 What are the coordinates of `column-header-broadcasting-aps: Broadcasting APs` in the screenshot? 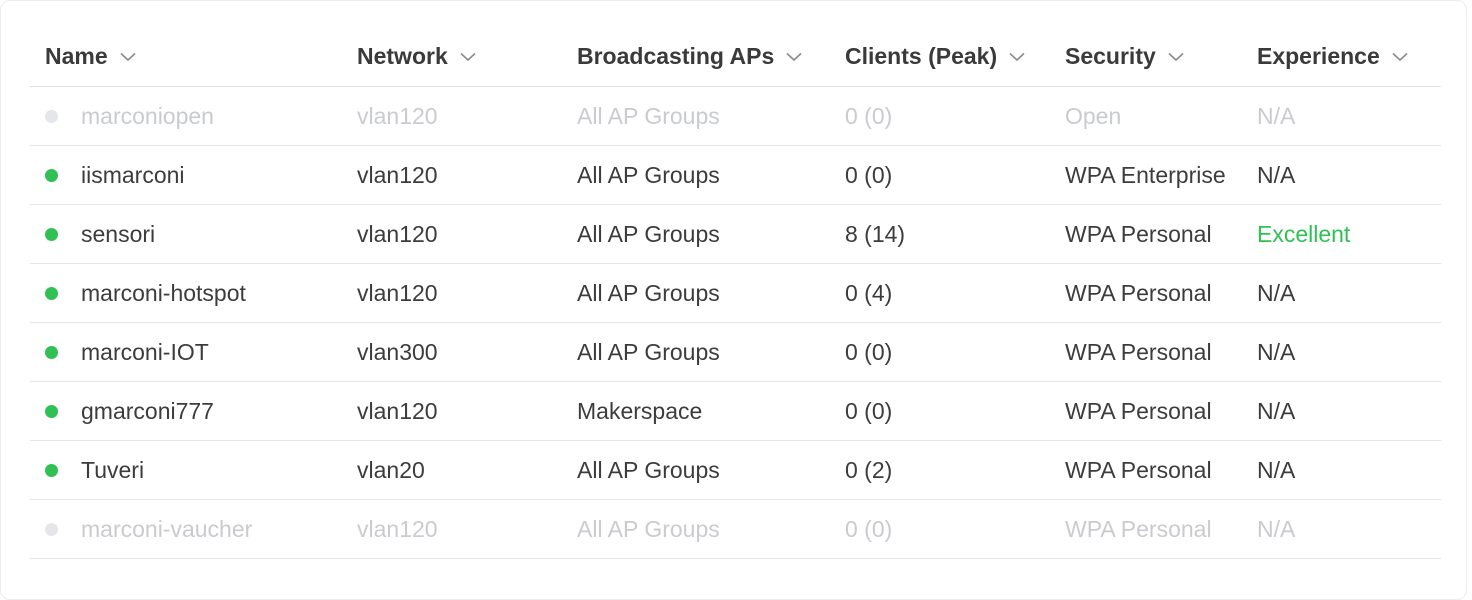 It's located at (696, 56).